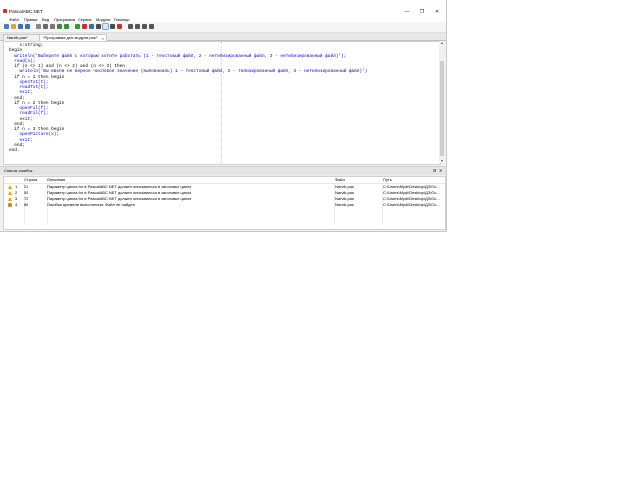  I want to click on toolbar, so click(223, 27).